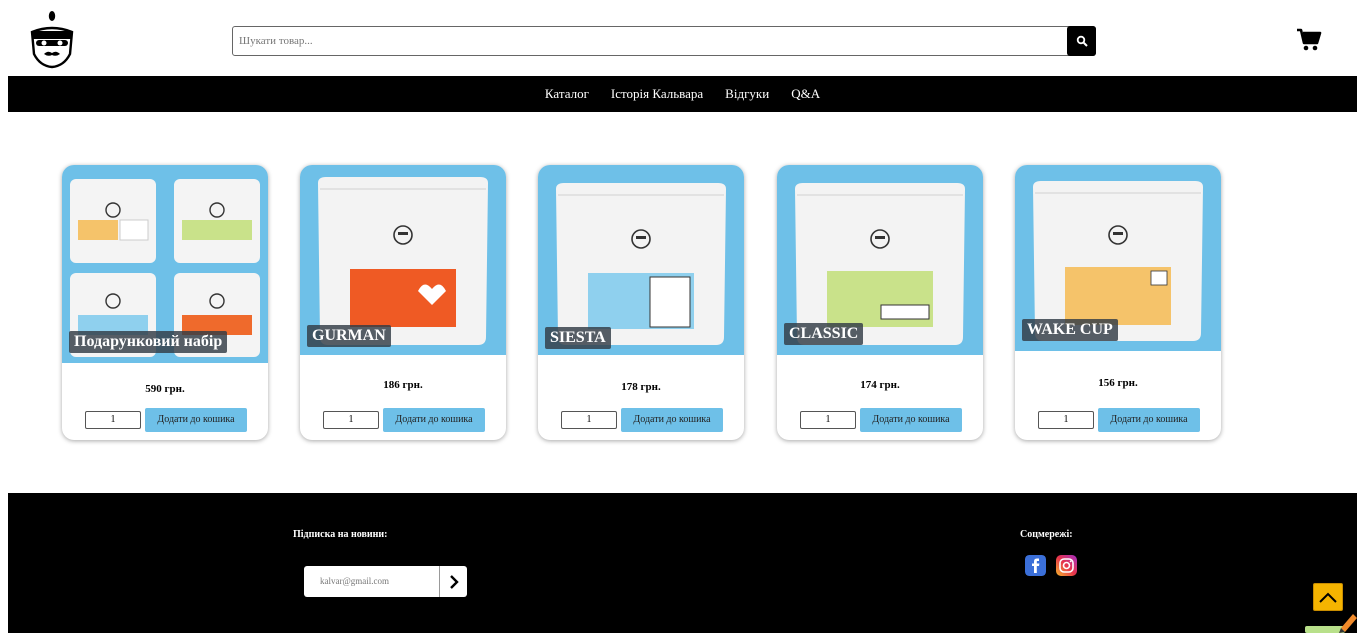  I want to click on product-price: 186 грн., so click(403, 385).